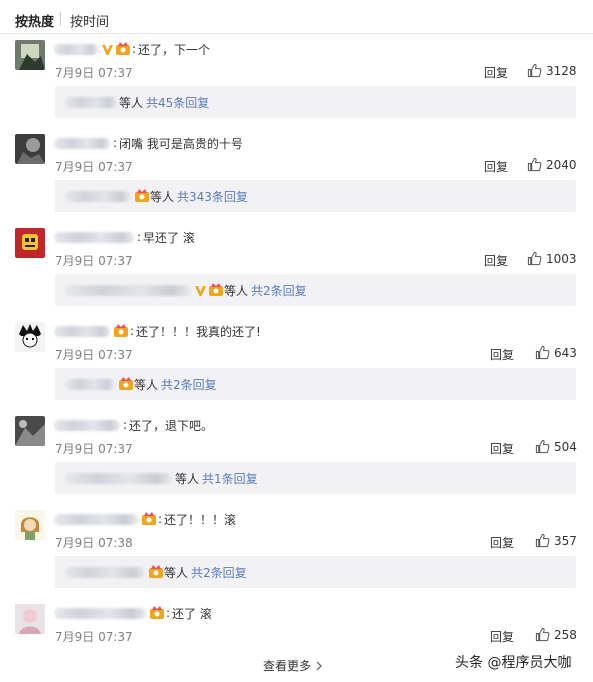 This screenshot has height=682, width=593. Describe the element at coordinates (60, 19) in the screenshot. I see `sort-divider` at that location.